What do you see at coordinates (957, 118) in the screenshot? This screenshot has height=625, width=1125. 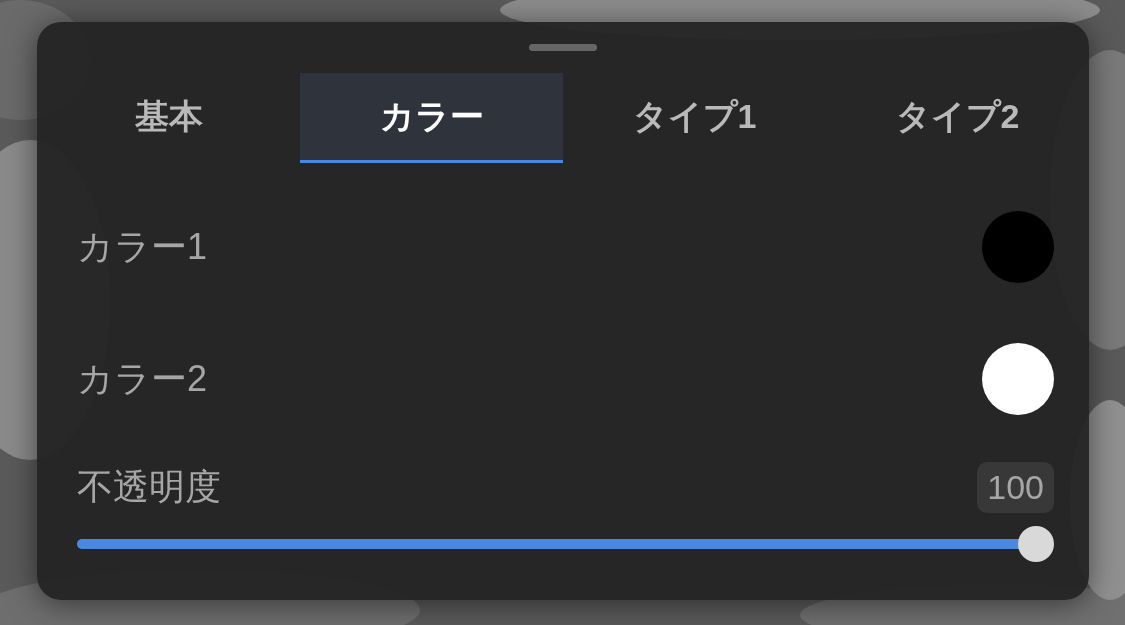 I see `tab: タイプ2` at bounding box center [957, 118].